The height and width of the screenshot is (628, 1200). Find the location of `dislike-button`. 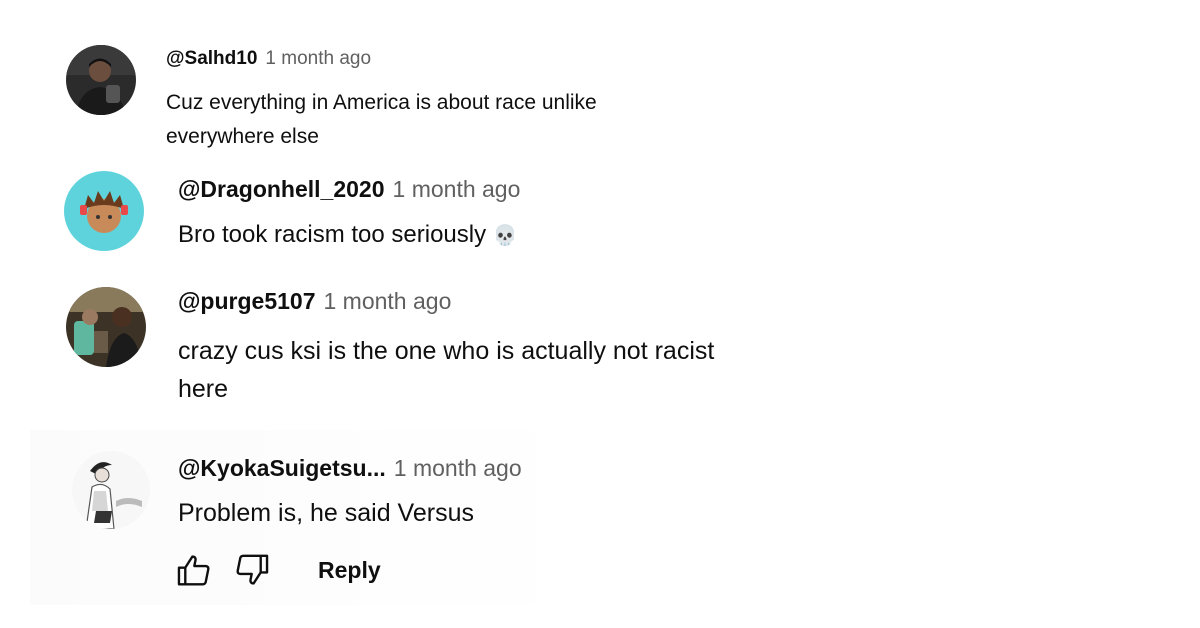

dislike-button is located at coordinates (252, 570).